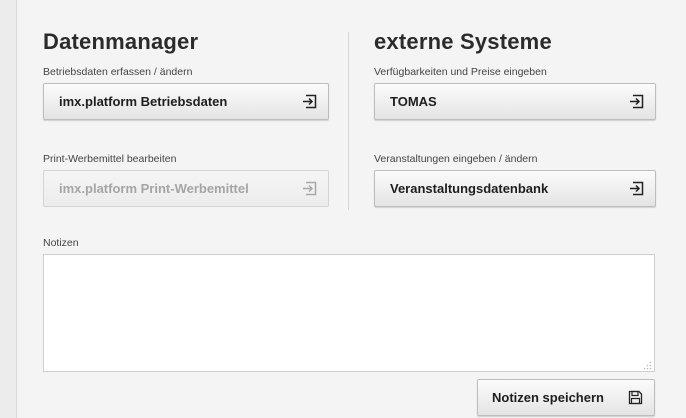  Describe the element at coordinates (118, 72) in the screenshot. I see `betriebsdaten-label: Betriebsdaten erfassen / ändern` at that location.